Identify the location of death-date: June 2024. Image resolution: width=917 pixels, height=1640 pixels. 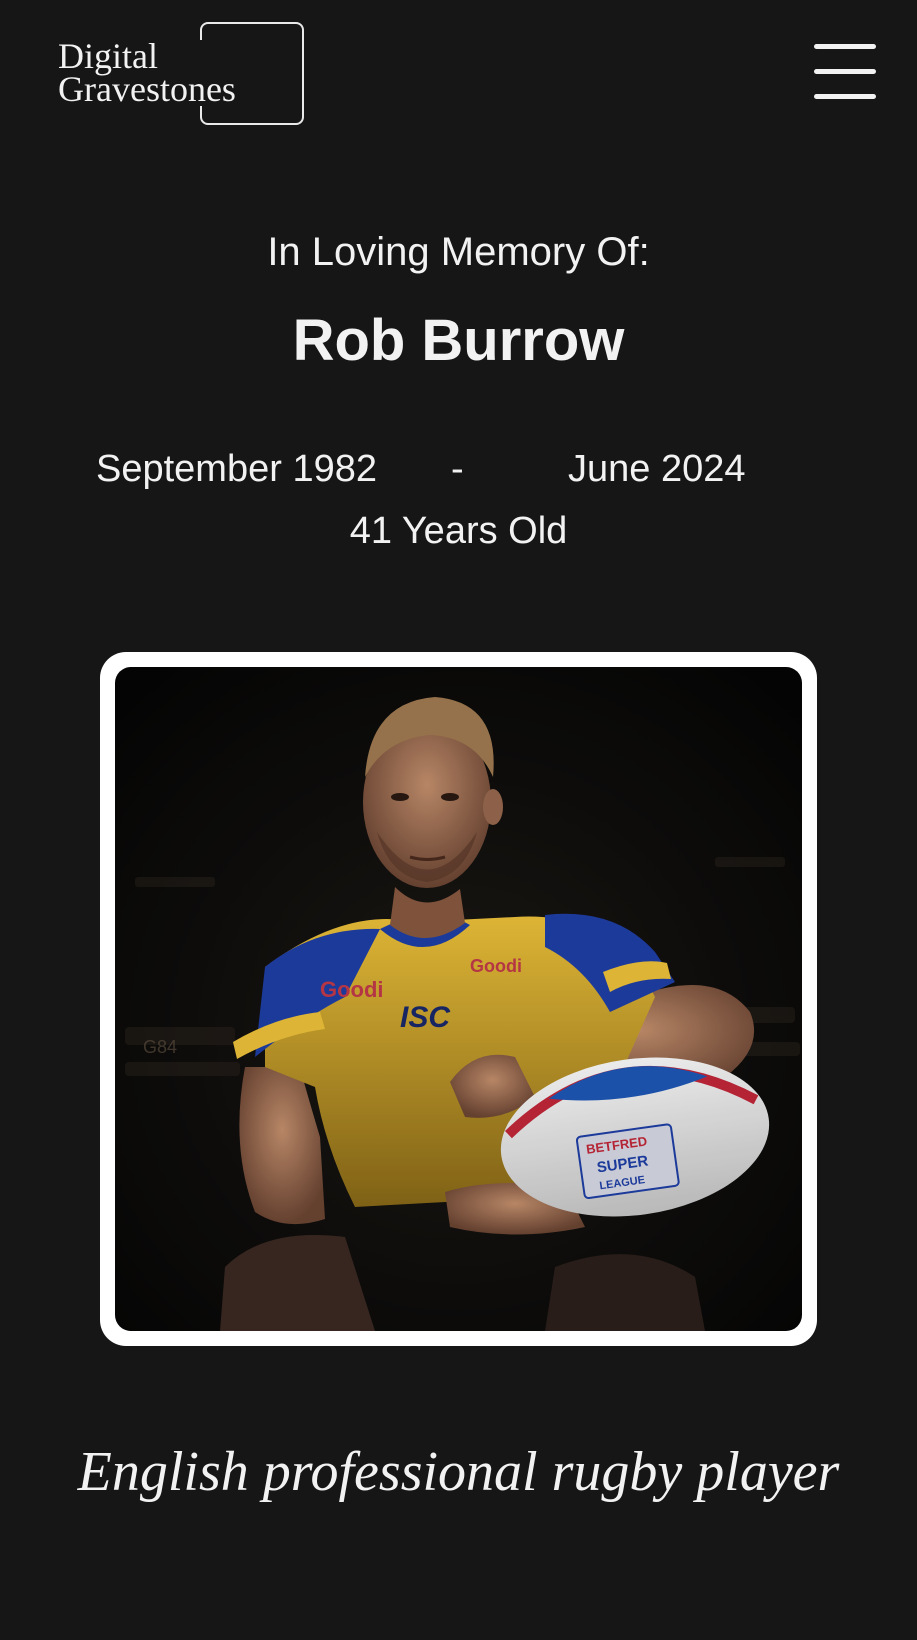
(657, 469).